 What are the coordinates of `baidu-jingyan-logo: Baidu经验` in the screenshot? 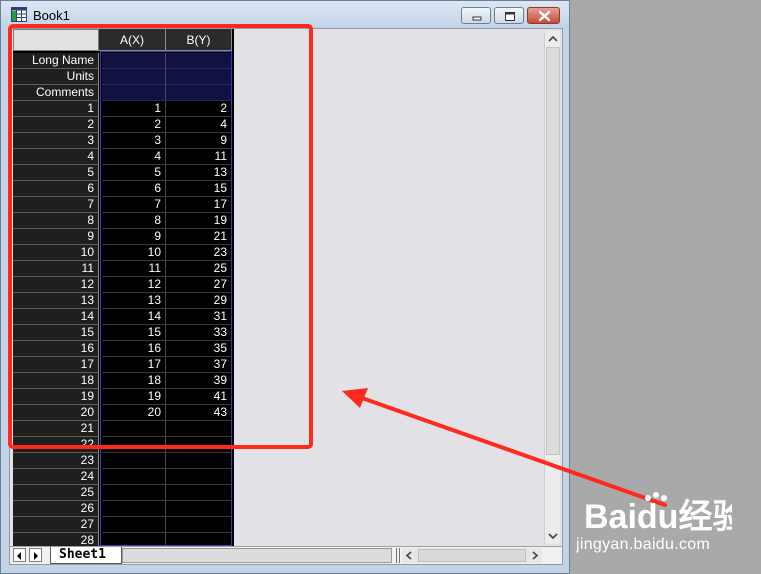 It's located at (658, 514).